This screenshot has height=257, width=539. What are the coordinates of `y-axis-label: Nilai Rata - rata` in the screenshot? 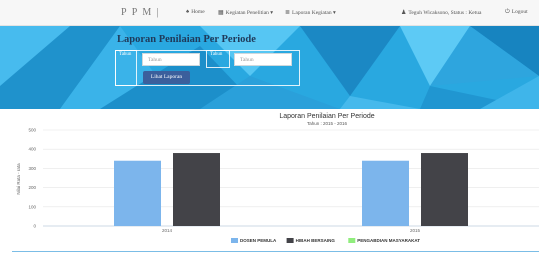 It's located at (18, 179).